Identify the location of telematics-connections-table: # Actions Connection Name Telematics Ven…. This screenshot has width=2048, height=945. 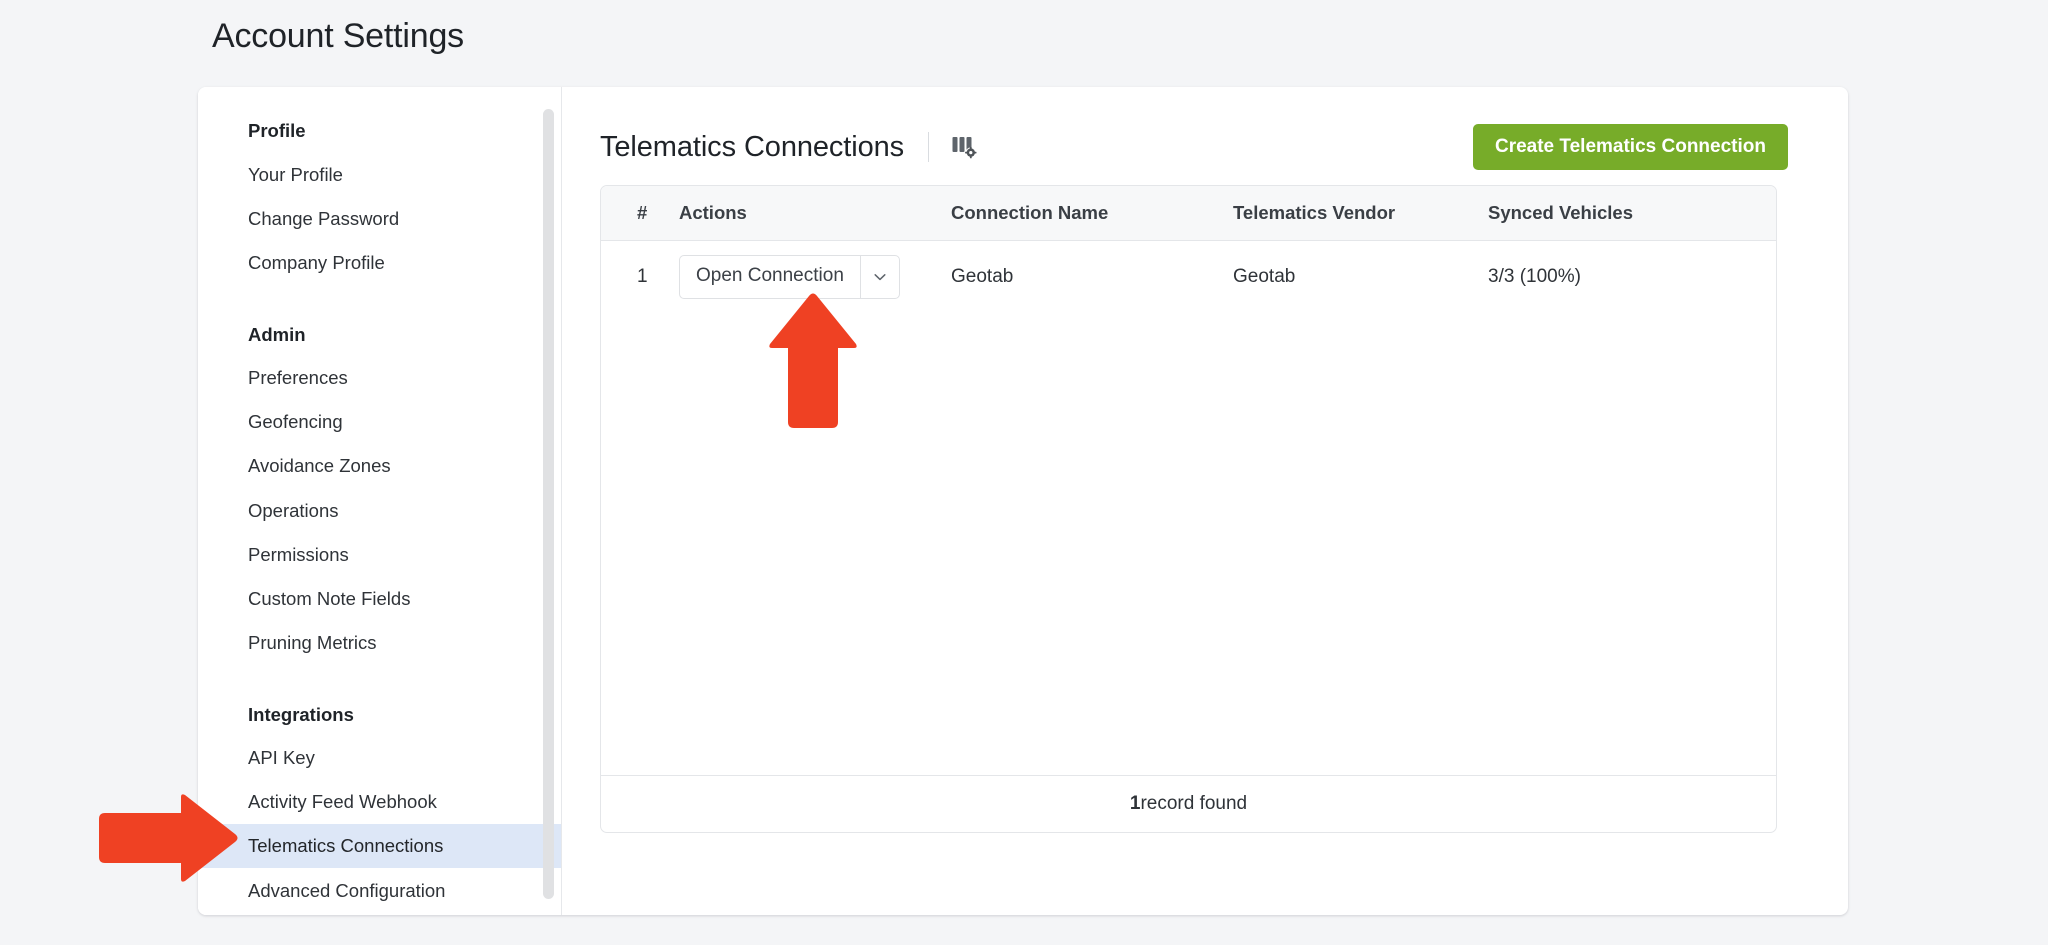
(1188, 249).